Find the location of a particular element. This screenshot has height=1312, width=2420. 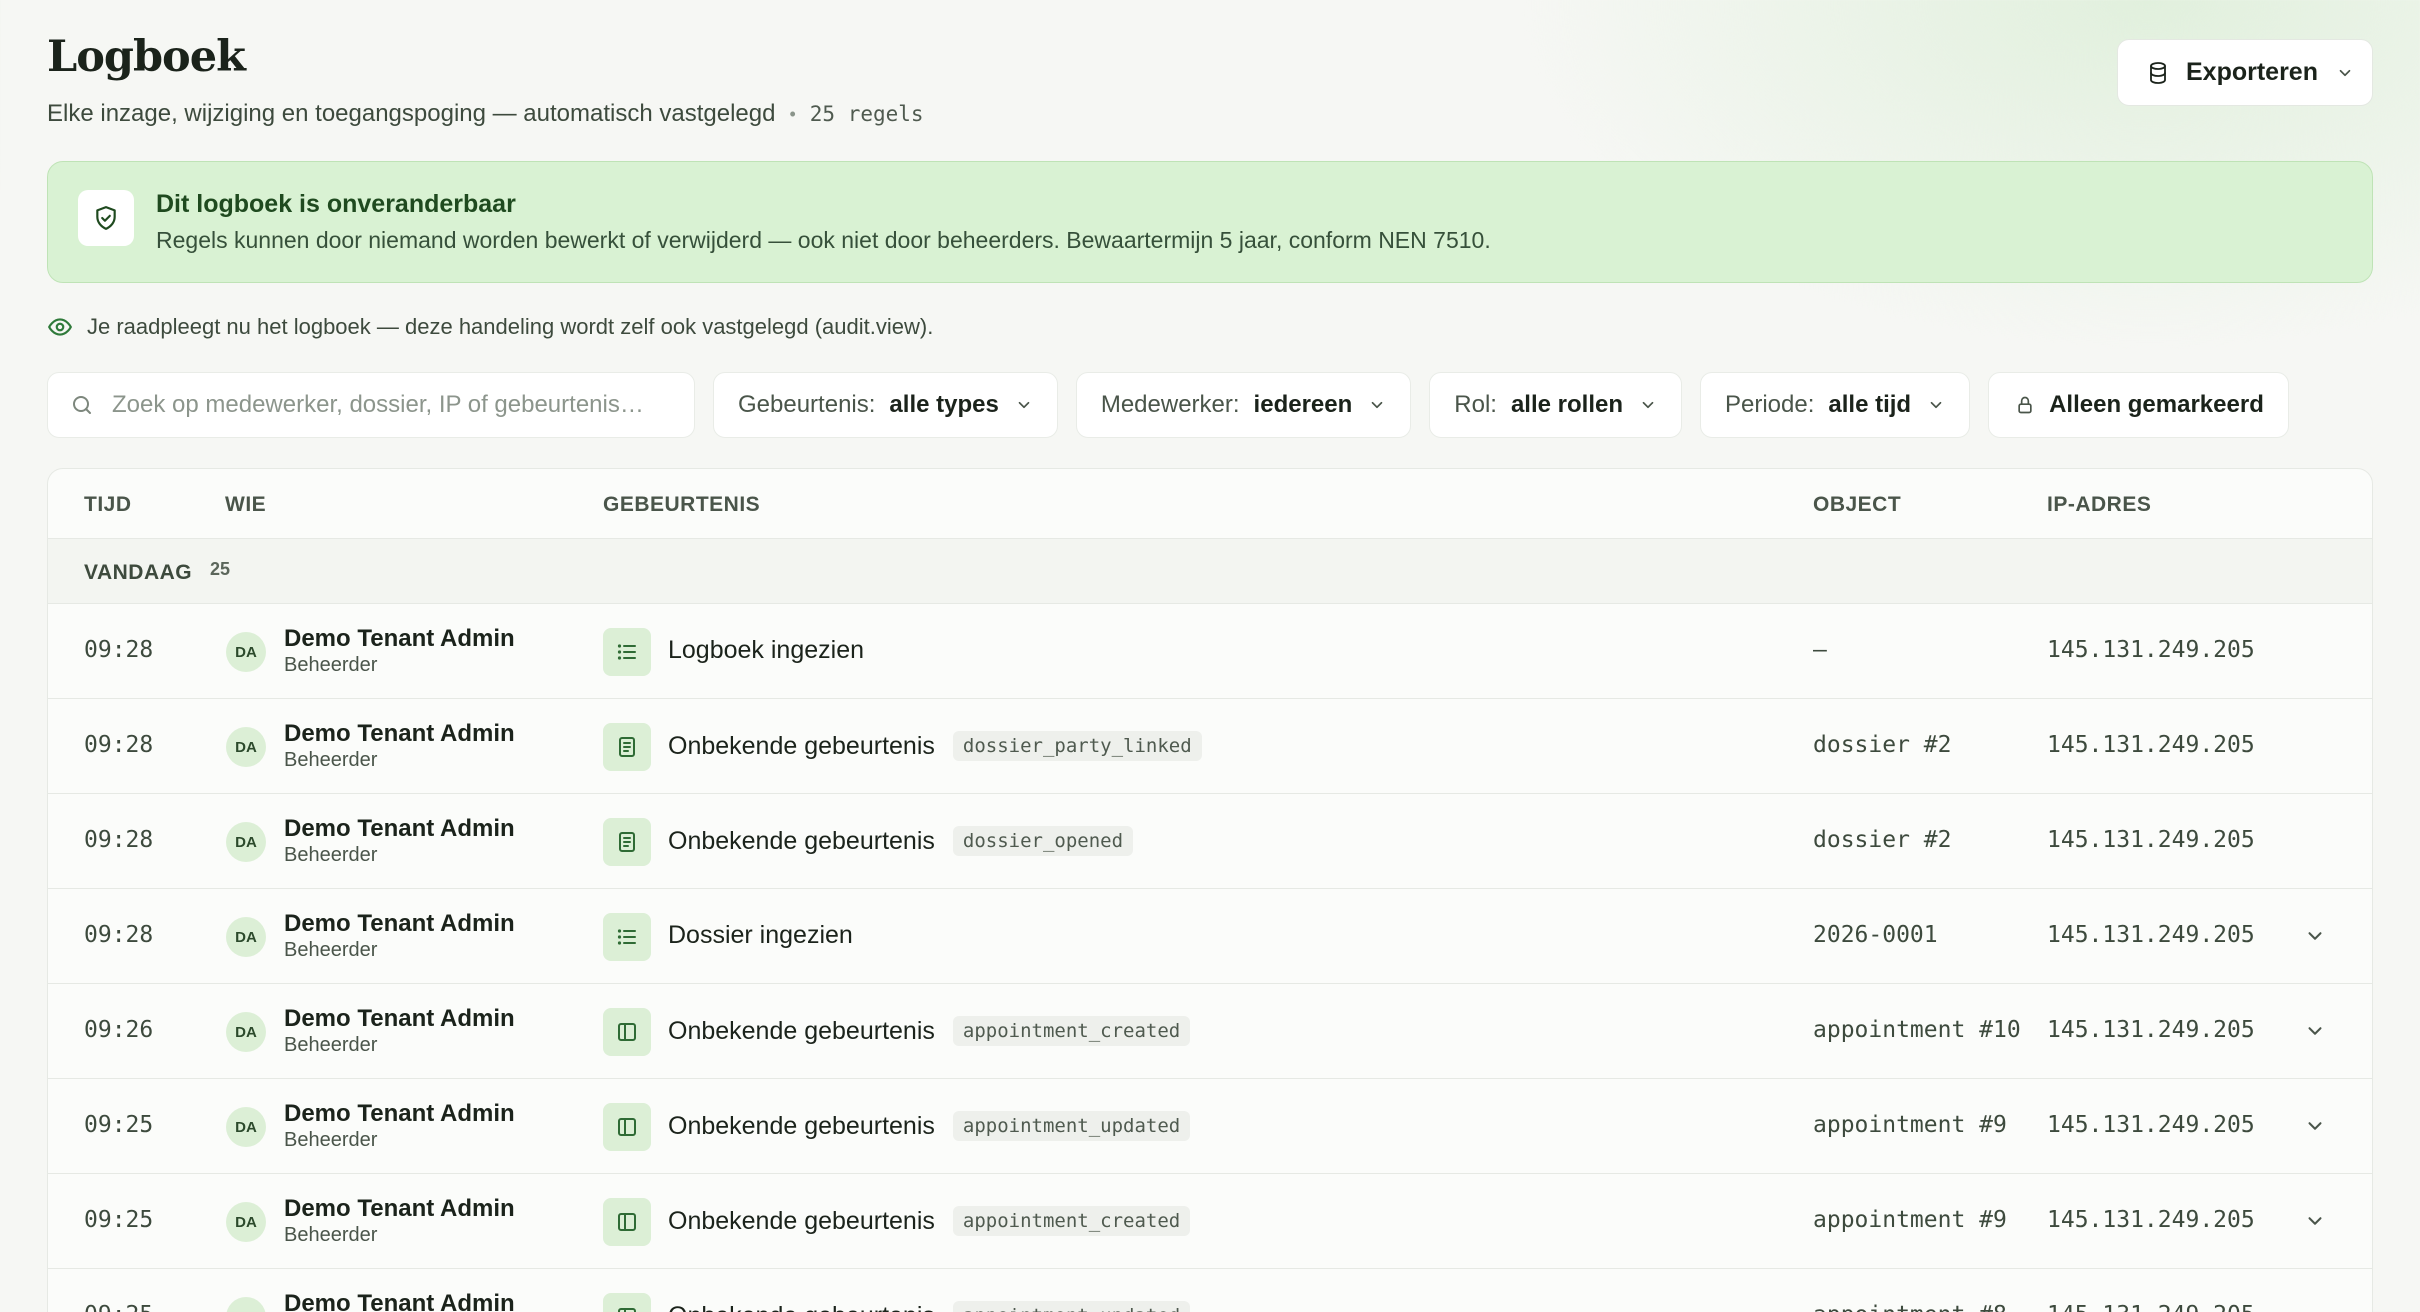

group-header-today: VANDAAG 25 is located at coordinates (1210, 571).